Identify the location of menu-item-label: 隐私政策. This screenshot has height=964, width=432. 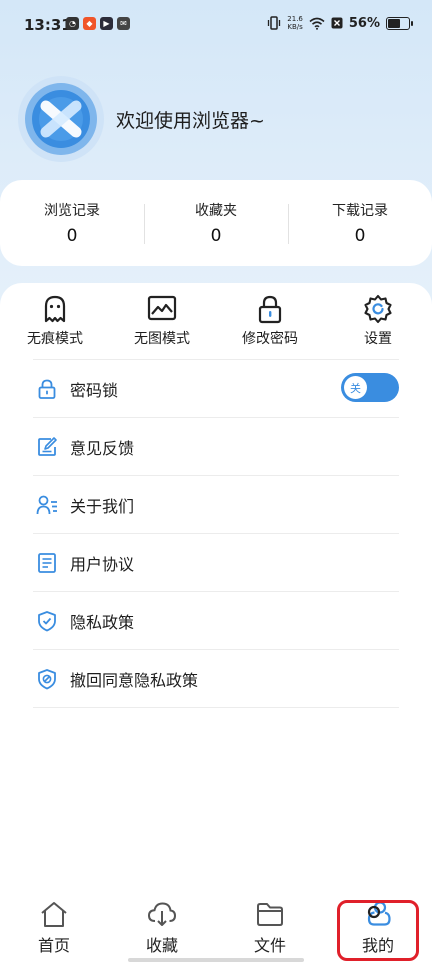
(102, 622).